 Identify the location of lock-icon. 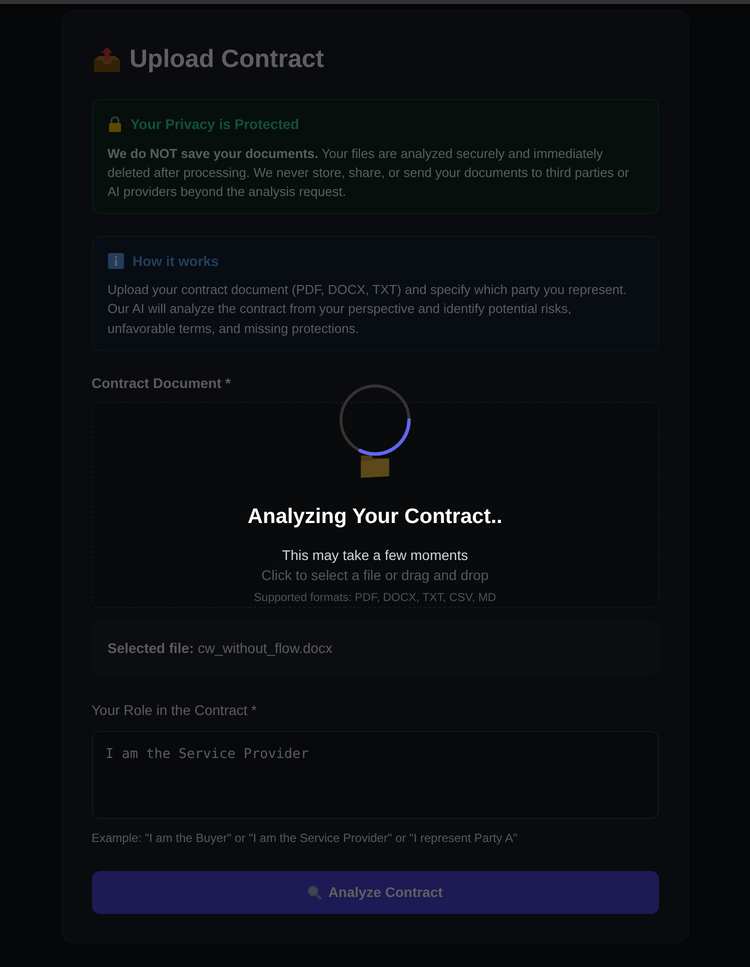
(115, 124).